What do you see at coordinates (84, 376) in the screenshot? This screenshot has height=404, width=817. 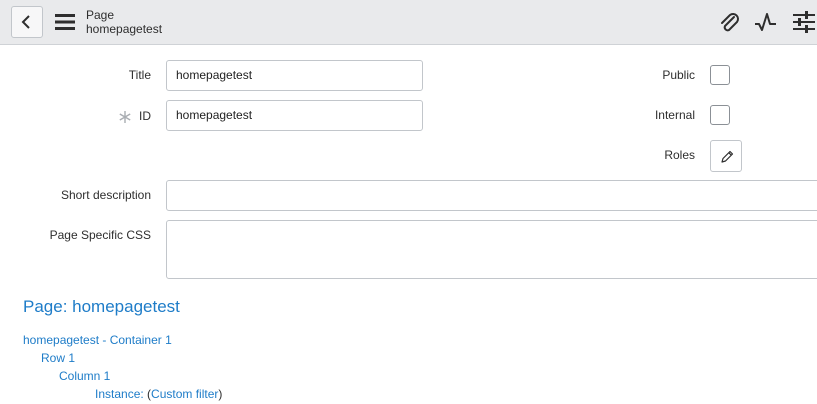 I see `column-link: Column 1` at bounding box center [84, 376].